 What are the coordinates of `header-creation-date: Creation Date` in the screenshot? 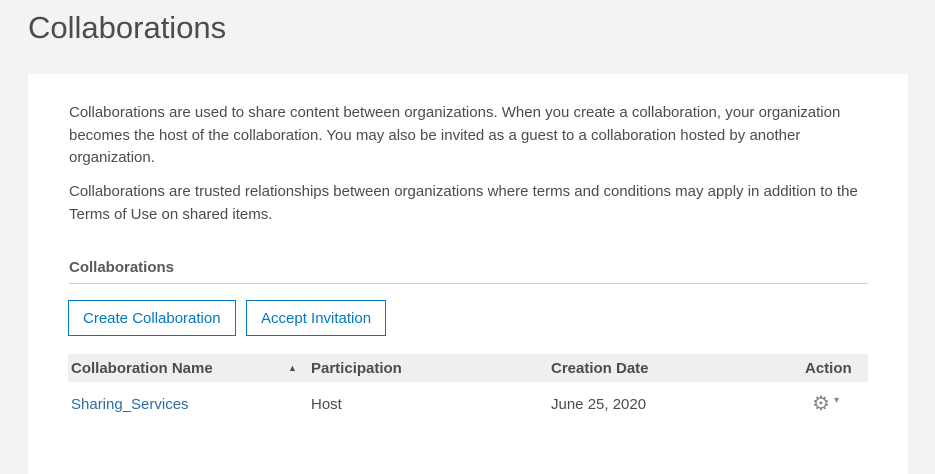 It's located at (600, 368).